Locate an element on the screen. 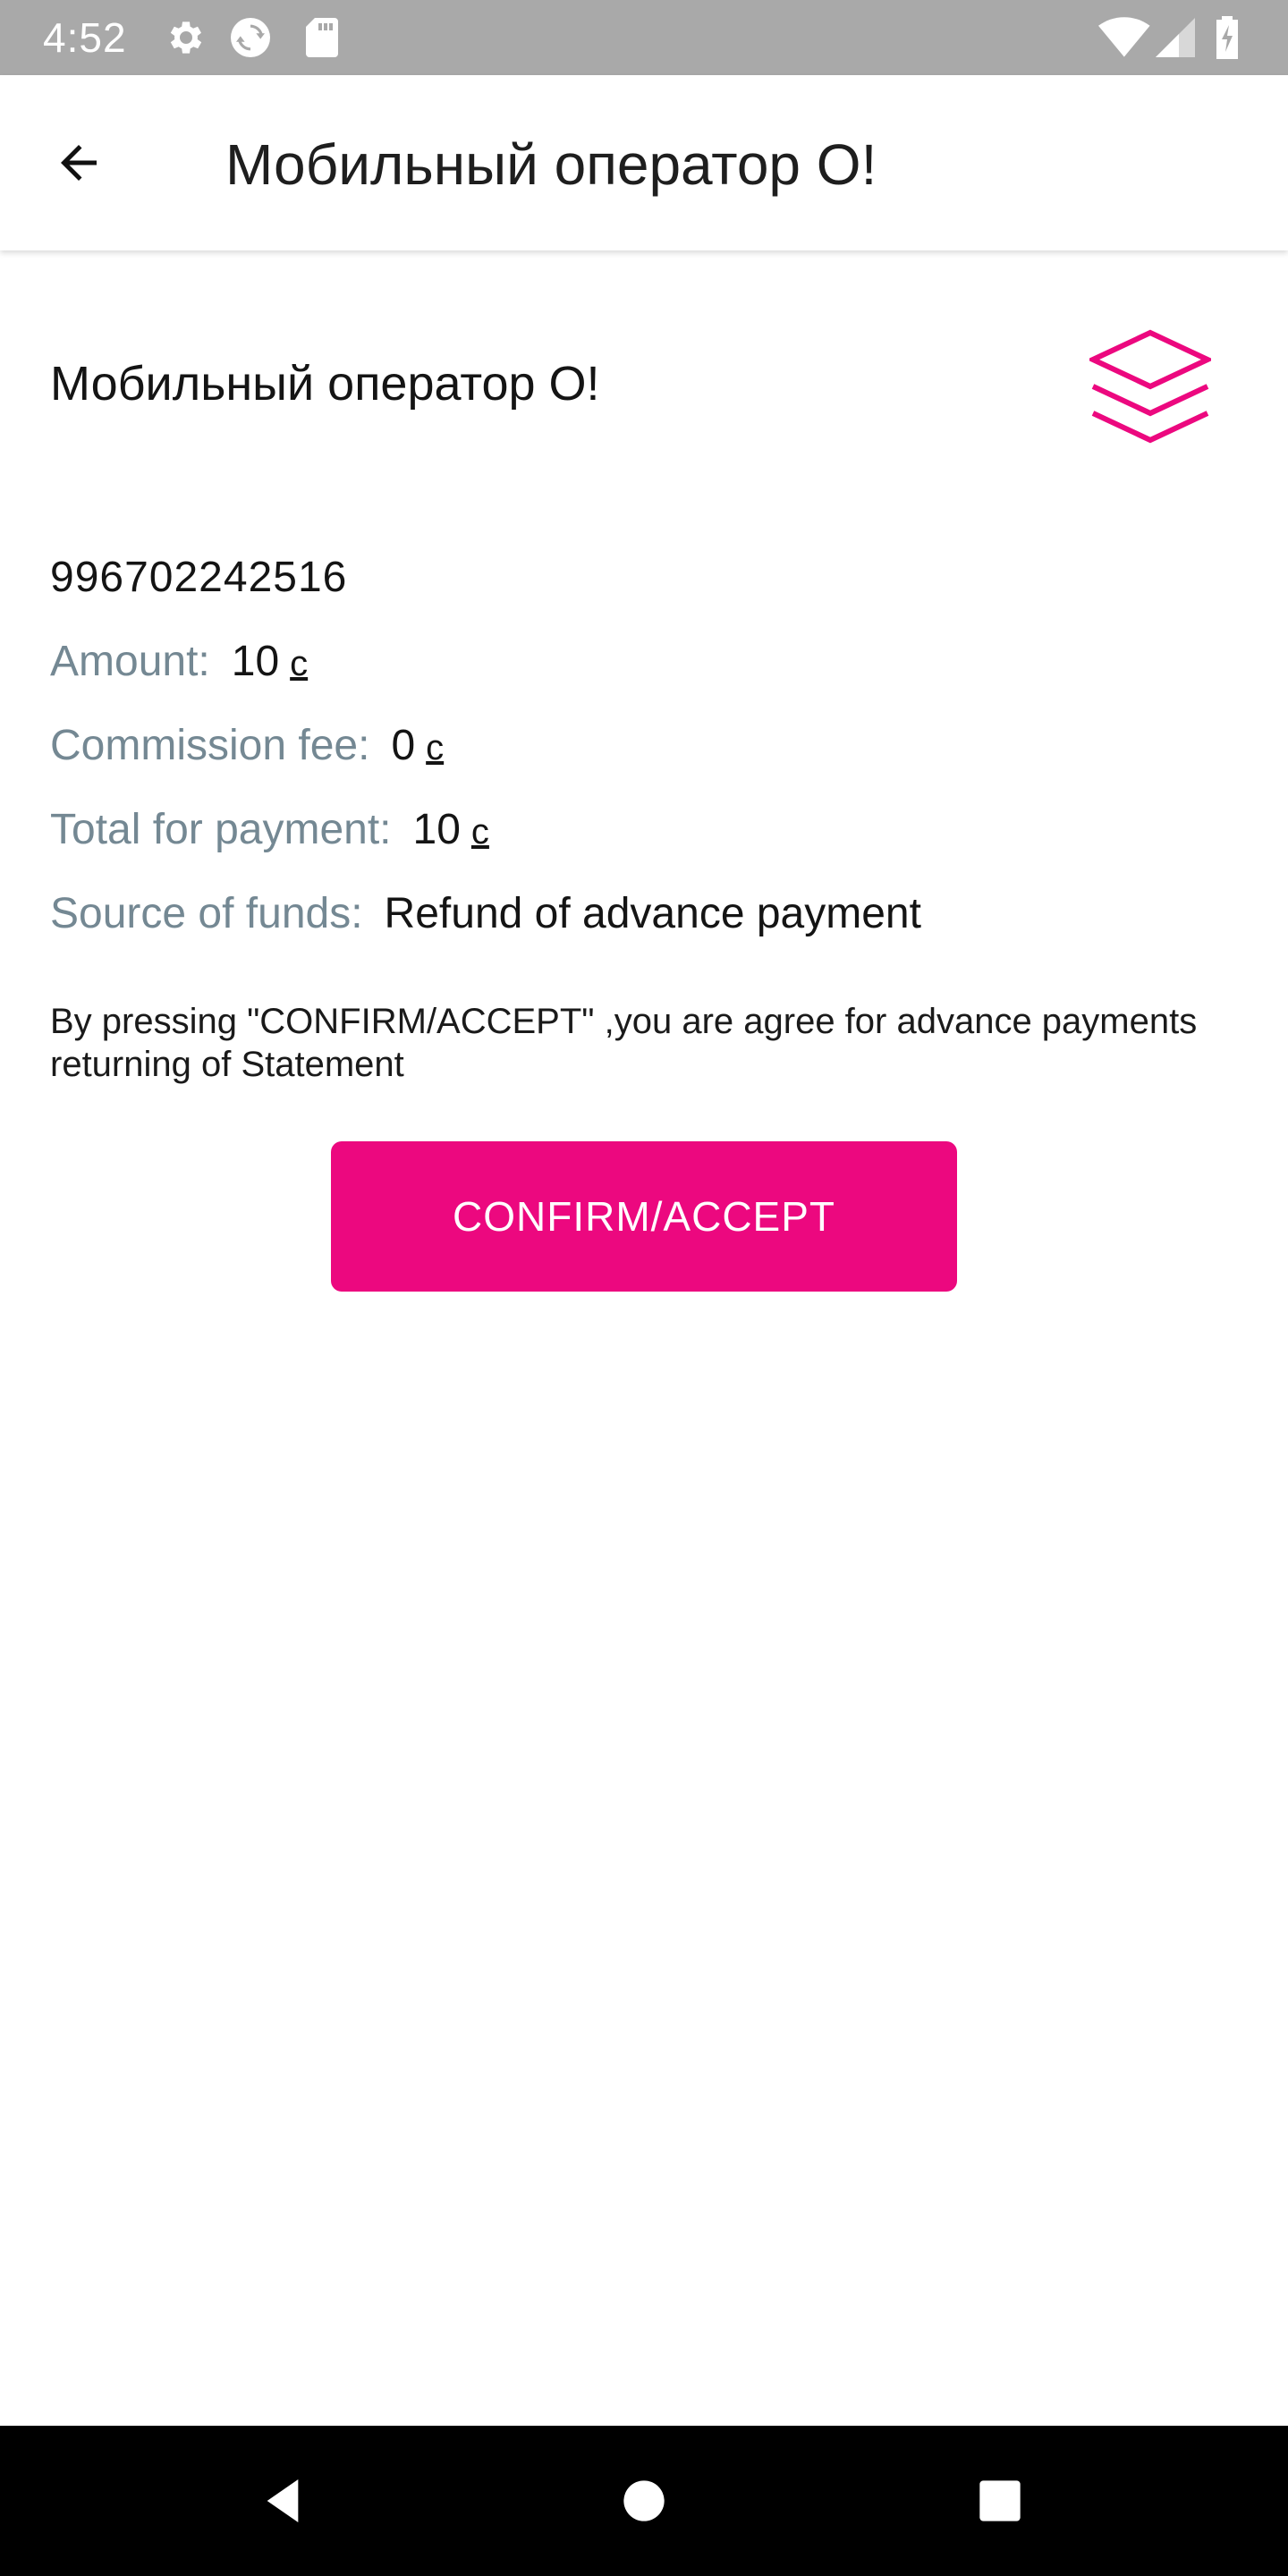 The image size is (1288, 2576). nav-back-icon is located at coordinates (286, 2501).